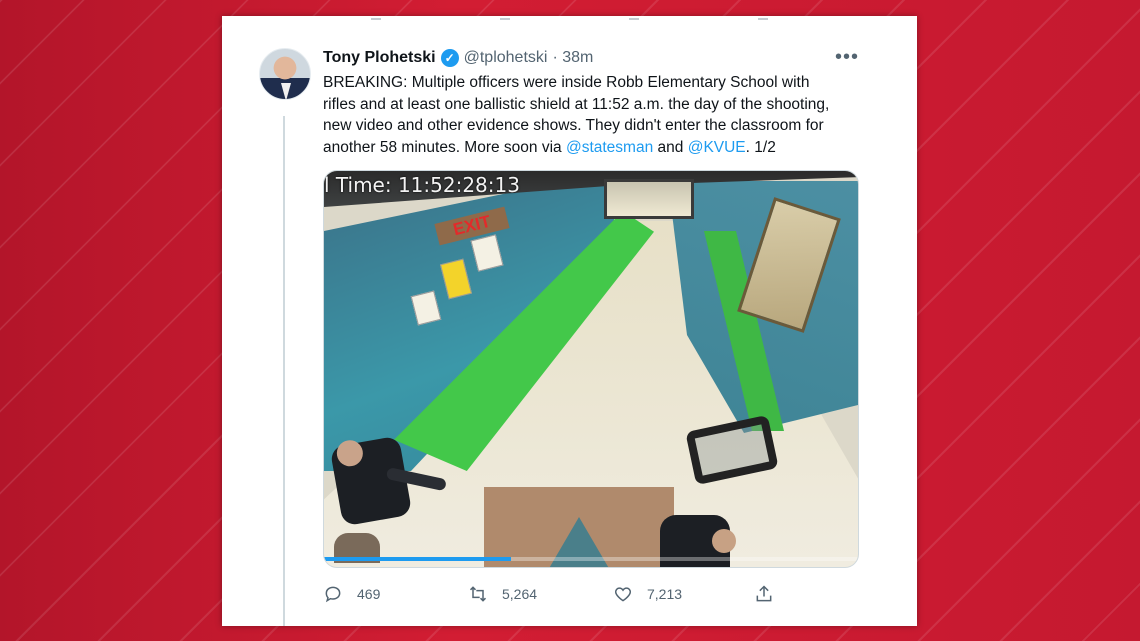 The image size is (1140, 641). What do you see at coordinates (285, 74) in the screenshot?
I see `avatar` at bounding box center [285, 74].